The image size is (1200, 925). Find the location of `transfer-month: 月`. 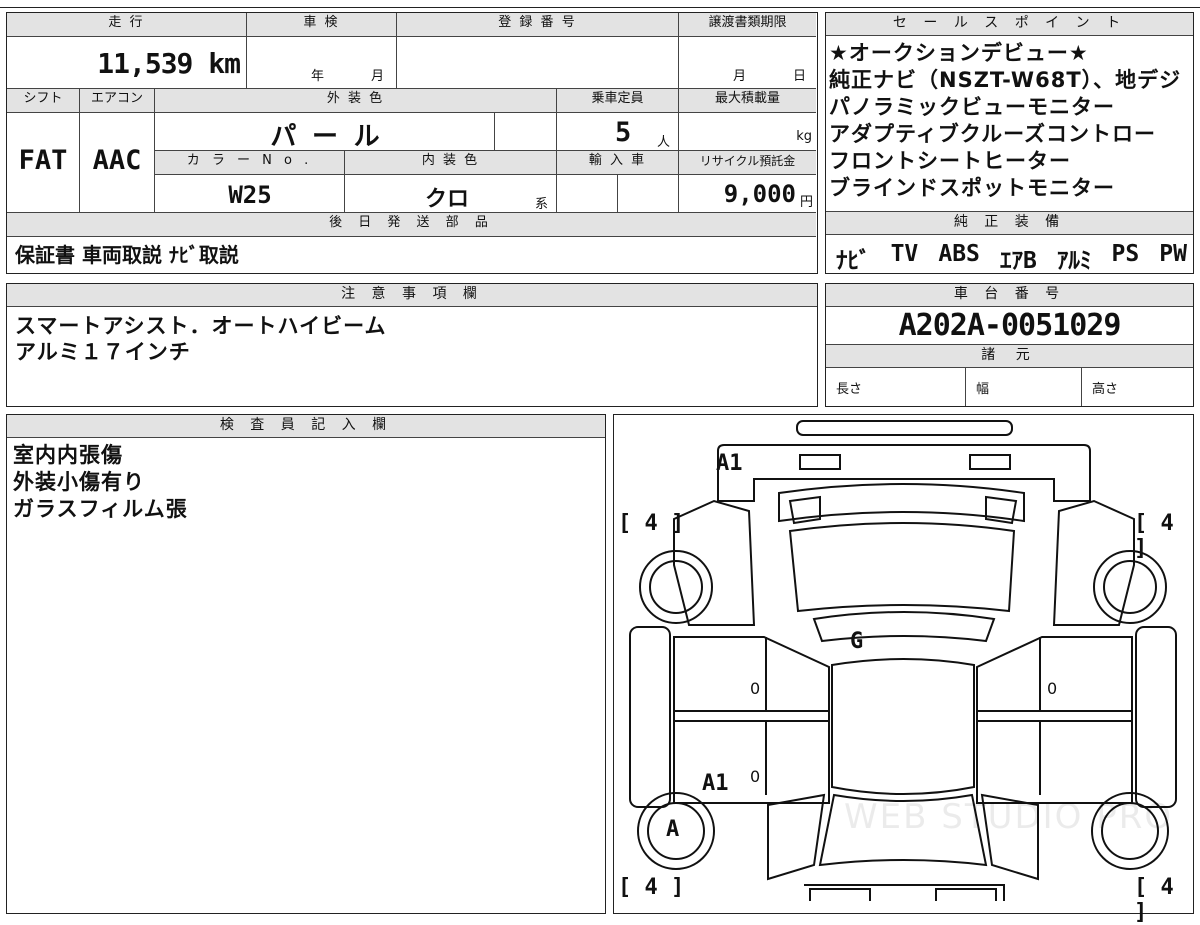

transfer-month: 月 is located at coordinates (740, 76).